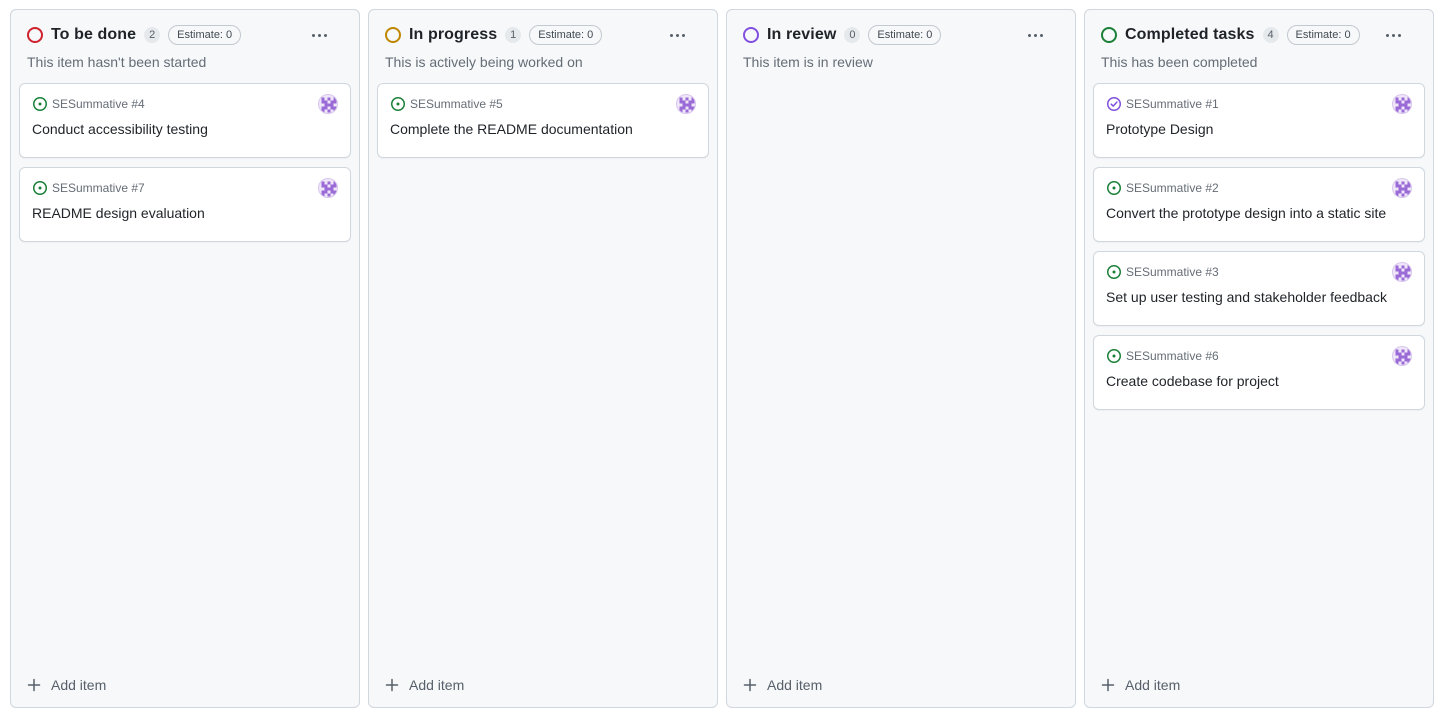 The width and height of the screenshot is (1440, 714). Describe the element at coordinates (484, 62) in the screenshot. I see `column-description: This is actively being worked on` at that location.